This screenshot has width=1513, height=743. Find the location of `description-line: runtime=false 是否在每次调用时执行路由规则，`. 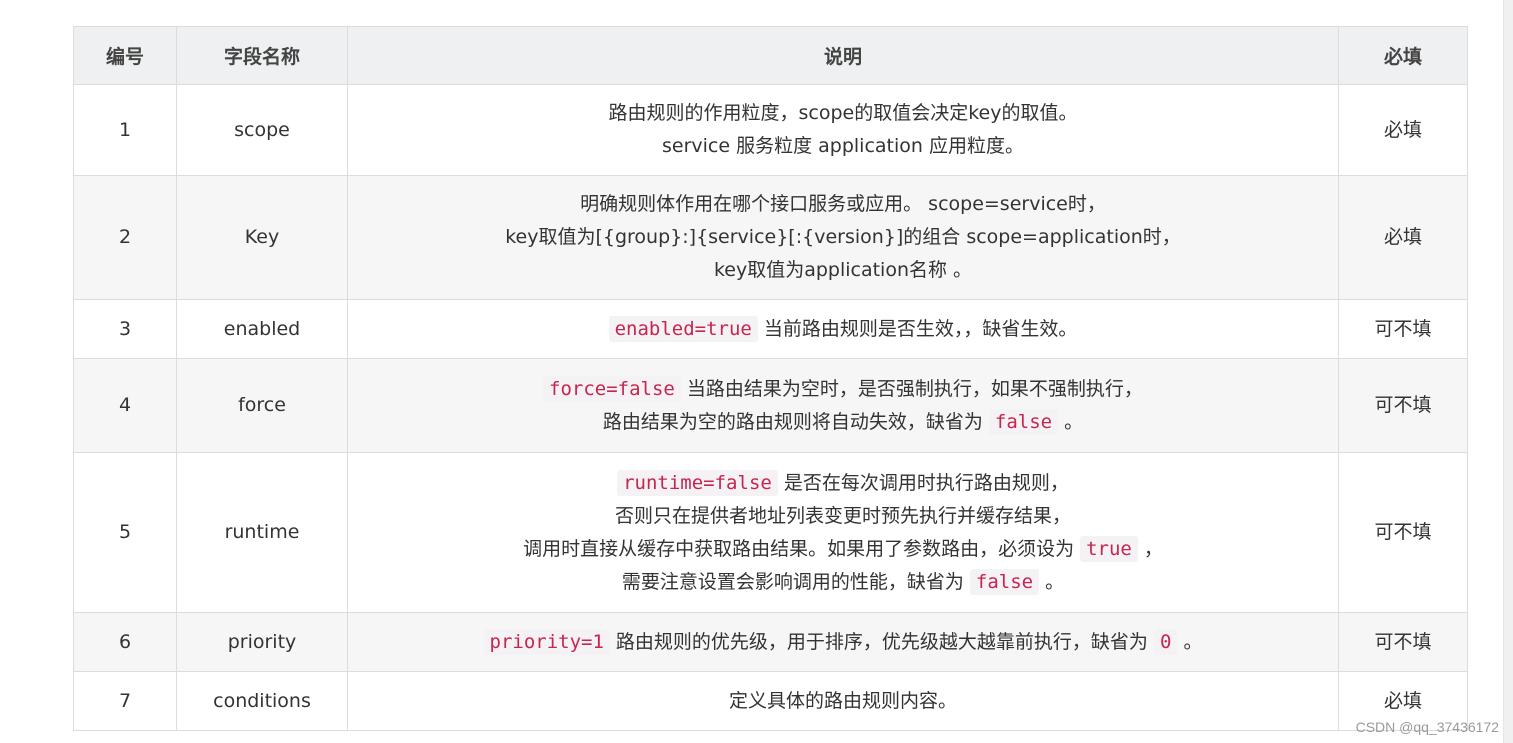

description-line: runtime=false 是否在每次调用时执行路由规则， is located at coordinates (843, 483).